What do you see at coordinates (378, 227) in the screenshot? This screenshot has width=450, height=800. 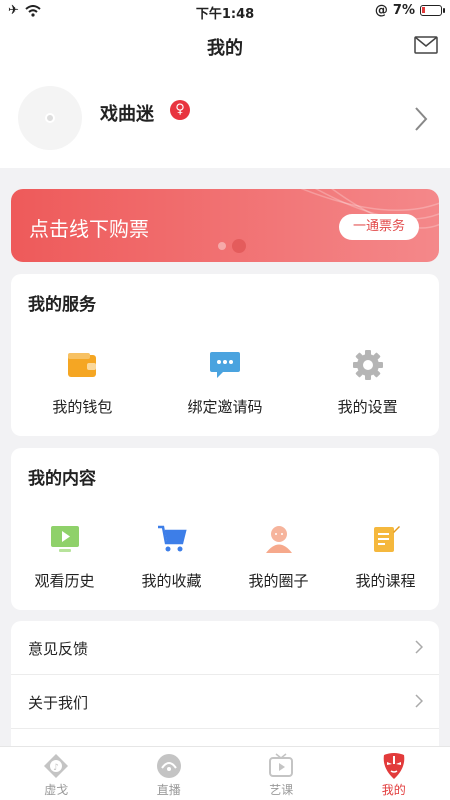 I see `ticket-button: 一通票务` at bounding box center [378, 227].